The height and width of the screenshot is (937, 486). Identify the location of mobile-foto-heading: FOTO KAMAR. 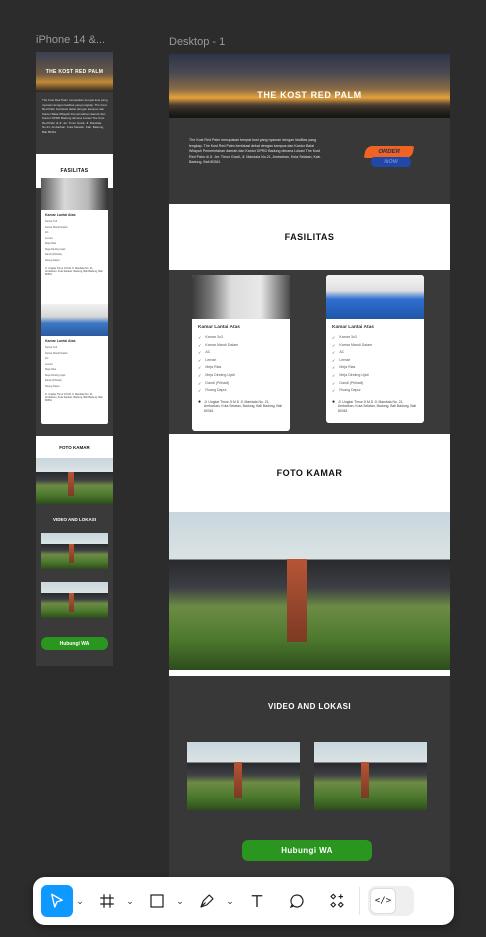
(74, 447).